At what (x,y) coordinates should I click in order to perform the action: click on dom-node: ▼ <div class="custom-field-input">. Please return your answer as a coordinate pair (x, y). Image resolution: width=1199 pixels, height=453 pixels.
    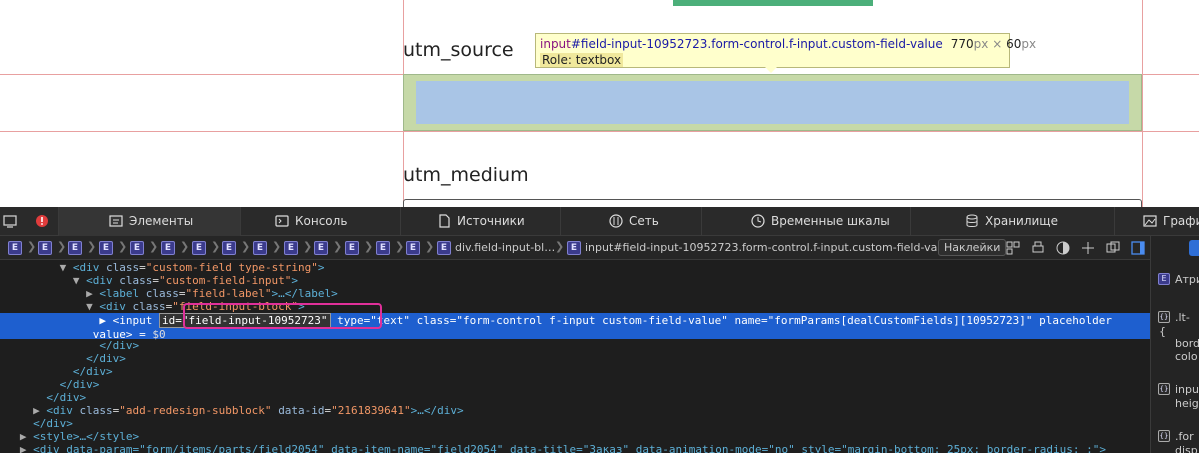
    Looking at the image, I should click on (575, 280).